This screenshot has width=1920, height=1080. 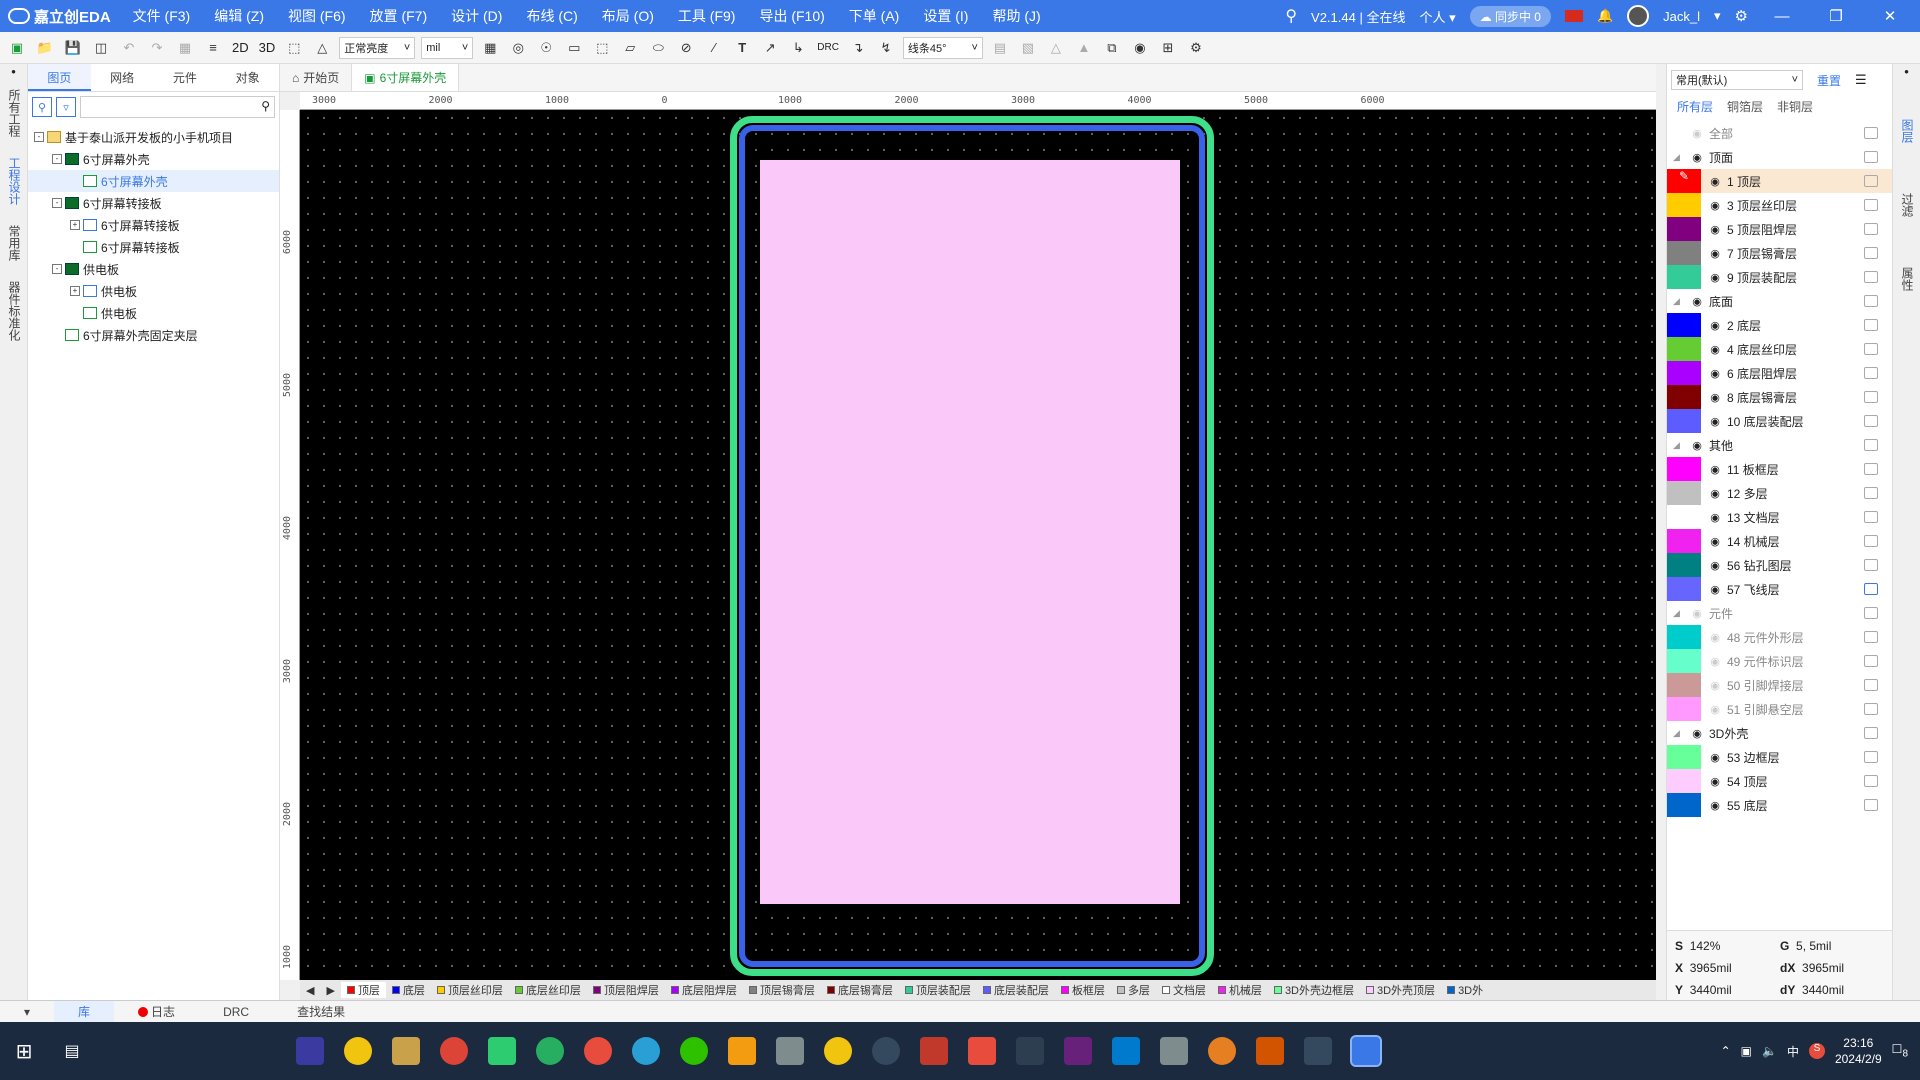 What do you see at coordinates (1605, 16) in the screenshot?
I see `bell-icon: 🔔` at bounding box center [1605, 16].